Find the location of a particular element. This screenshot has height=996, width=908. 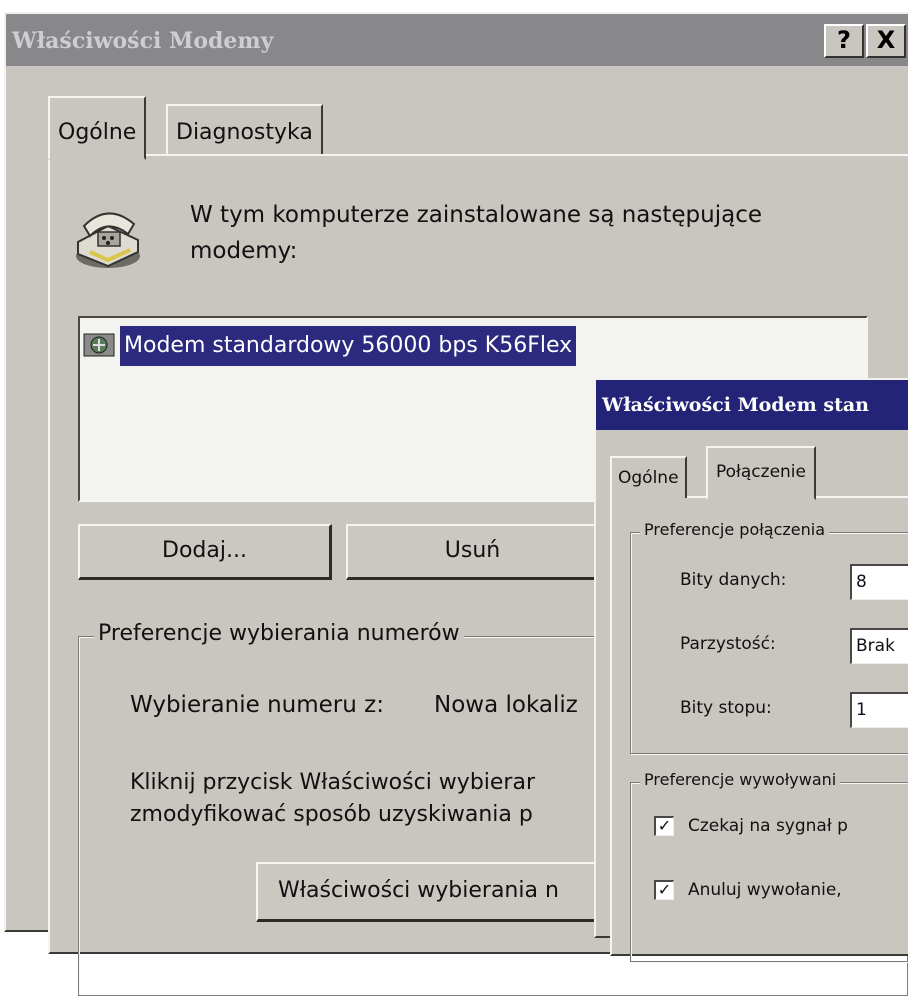

tab-diagnostics: Diagnostyka is located at coordinates (244, 129).